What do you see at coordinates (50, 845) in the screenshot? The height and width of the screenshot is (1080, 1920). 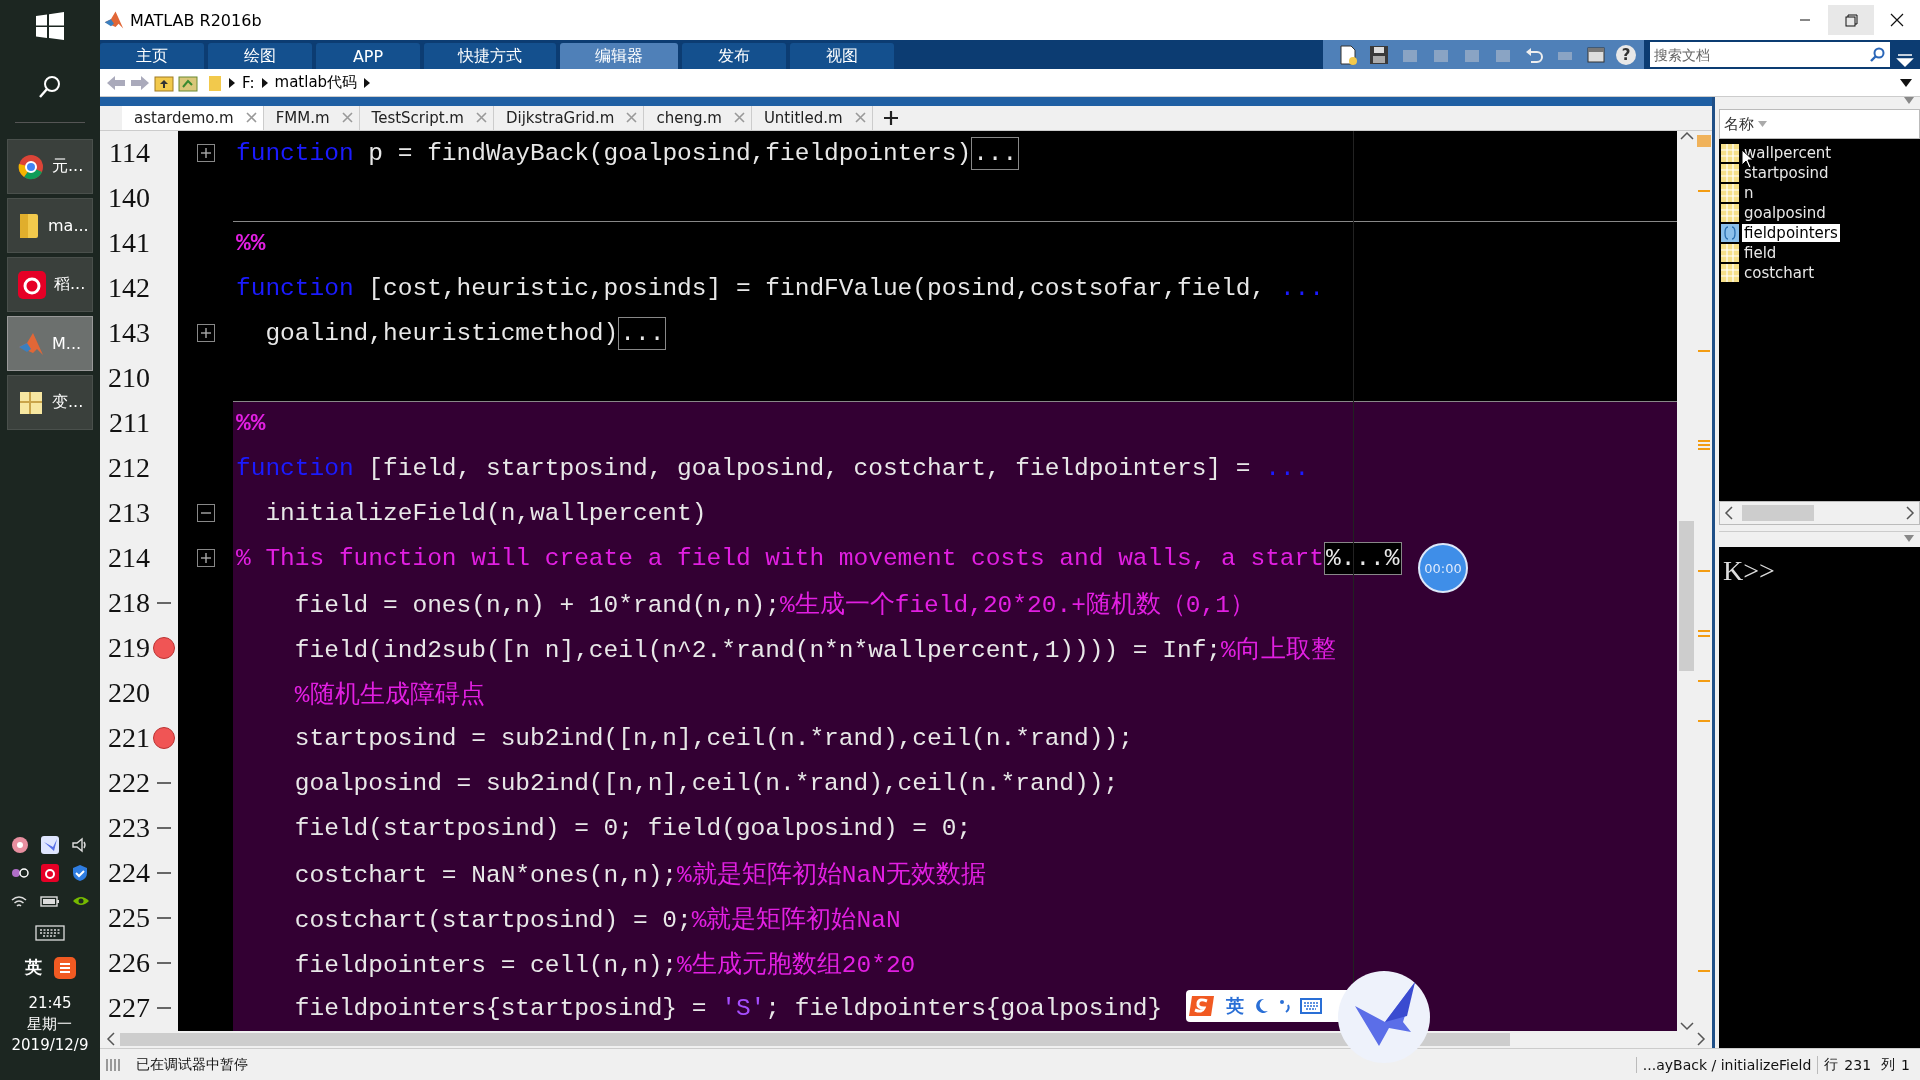 I see `bird-icon` at bounding box center [50, 845].